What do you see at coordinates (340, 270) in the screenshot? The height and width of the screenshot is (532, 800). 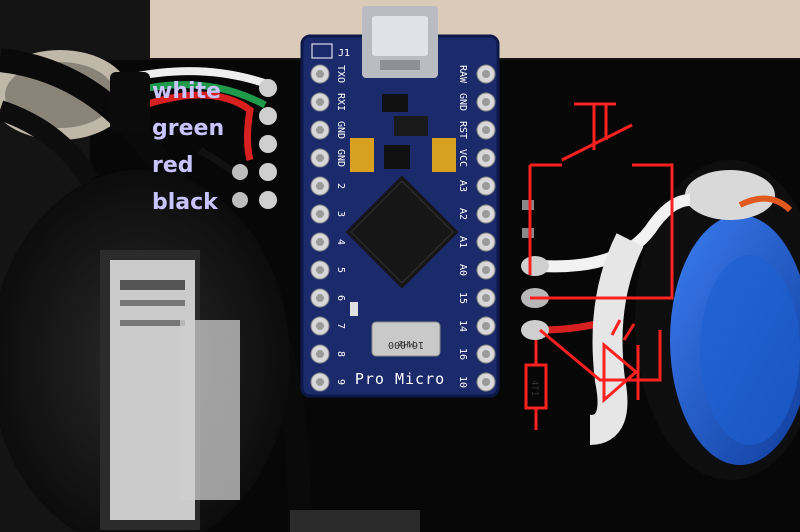 I see `left-pin-label: 5` at bounding box center [340, 270].